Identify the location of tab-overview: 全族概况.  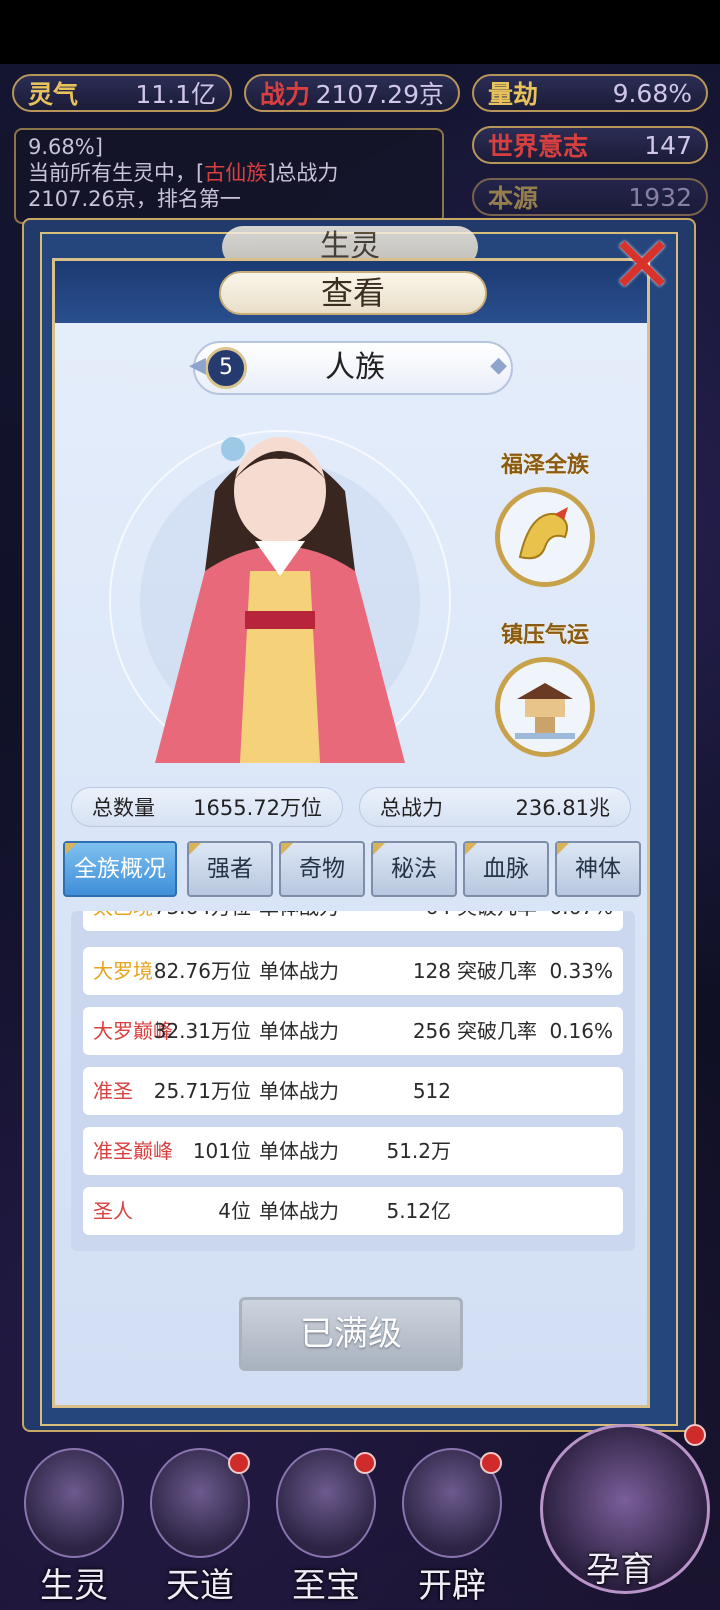
(120, 869).